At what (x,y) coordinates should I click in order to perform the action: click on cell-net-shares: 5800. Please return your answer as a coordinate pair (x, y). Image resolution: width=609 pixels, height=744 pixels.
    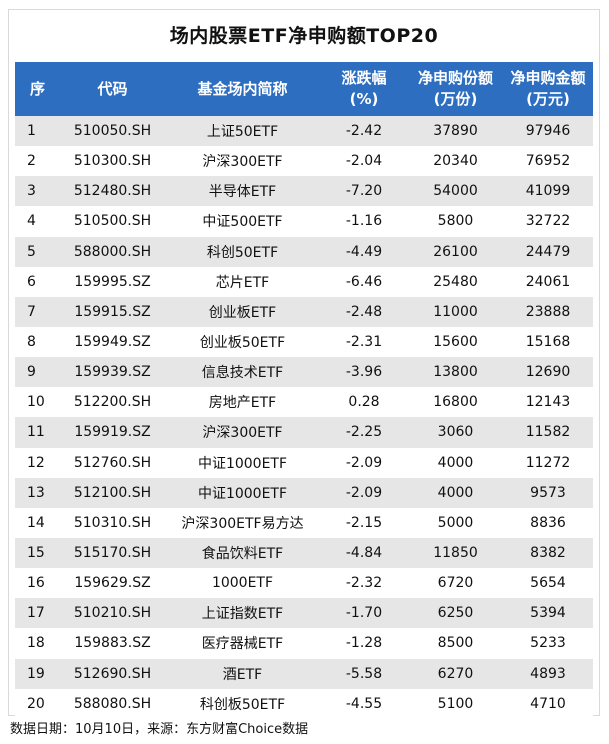
    Looking at the image, I should click on (455, 221).